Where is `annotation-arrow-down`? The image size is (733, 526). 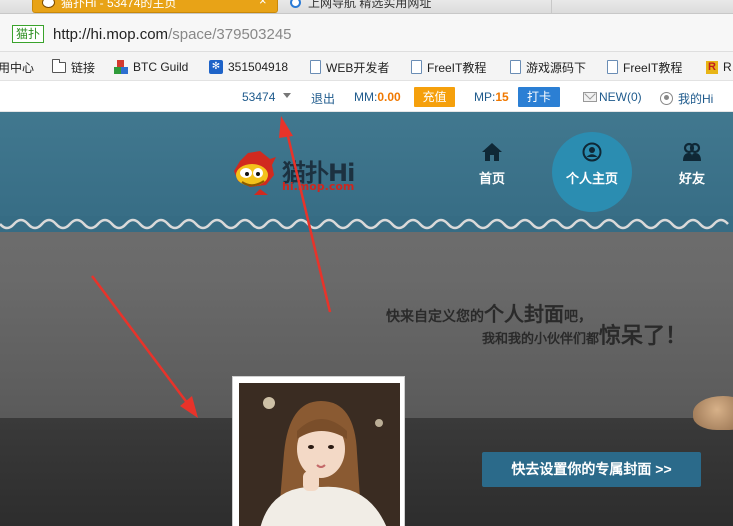 annotation-arrow-down is located at coordinates (144, 346).